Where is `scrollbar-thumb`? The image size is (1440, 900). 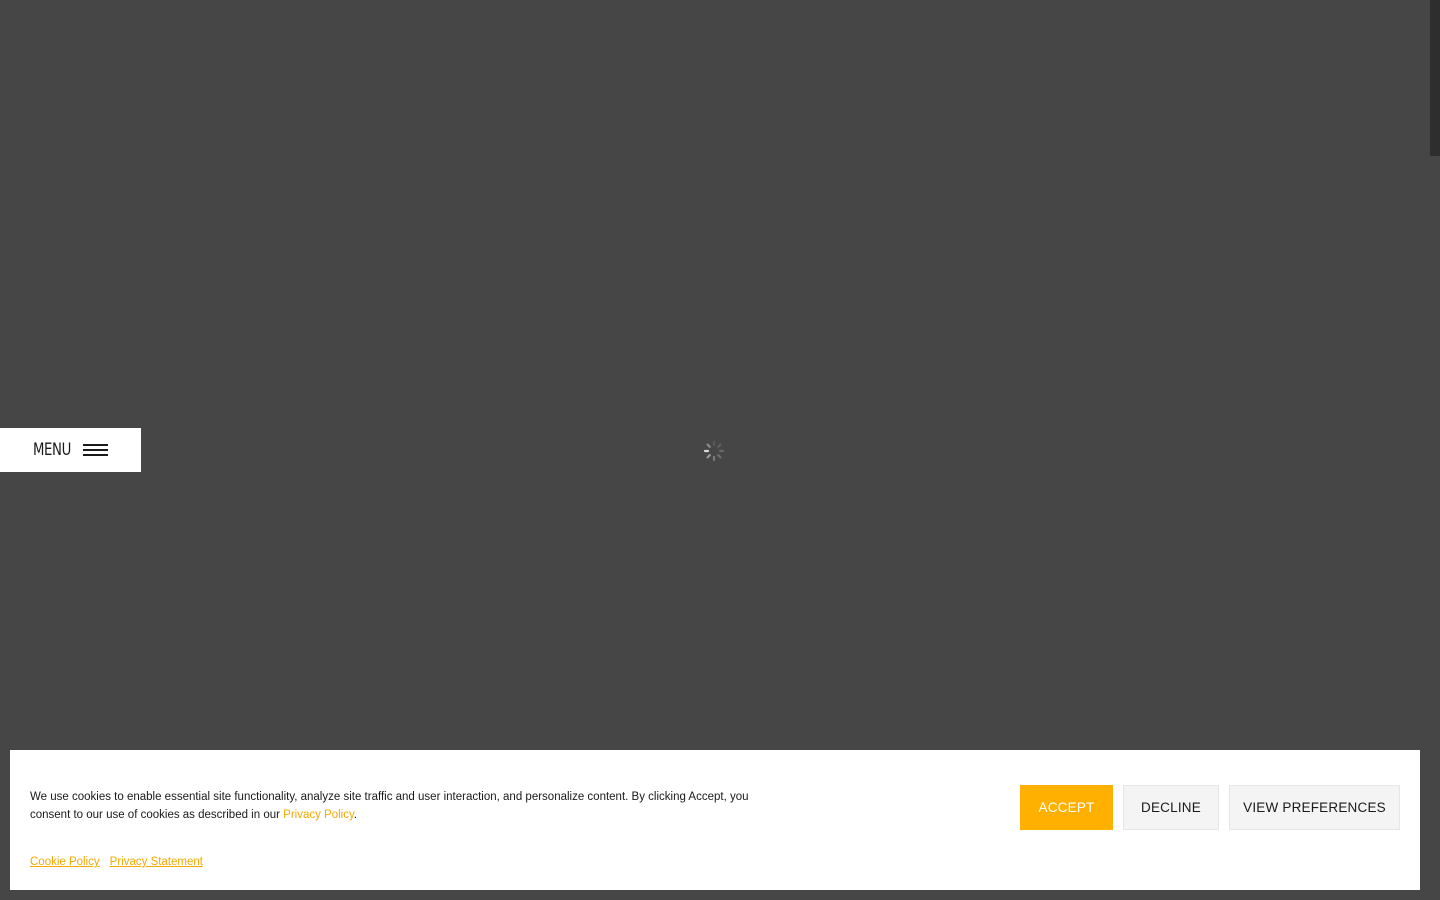
scrollbar-thumb is located at coordinates (1435, 78).